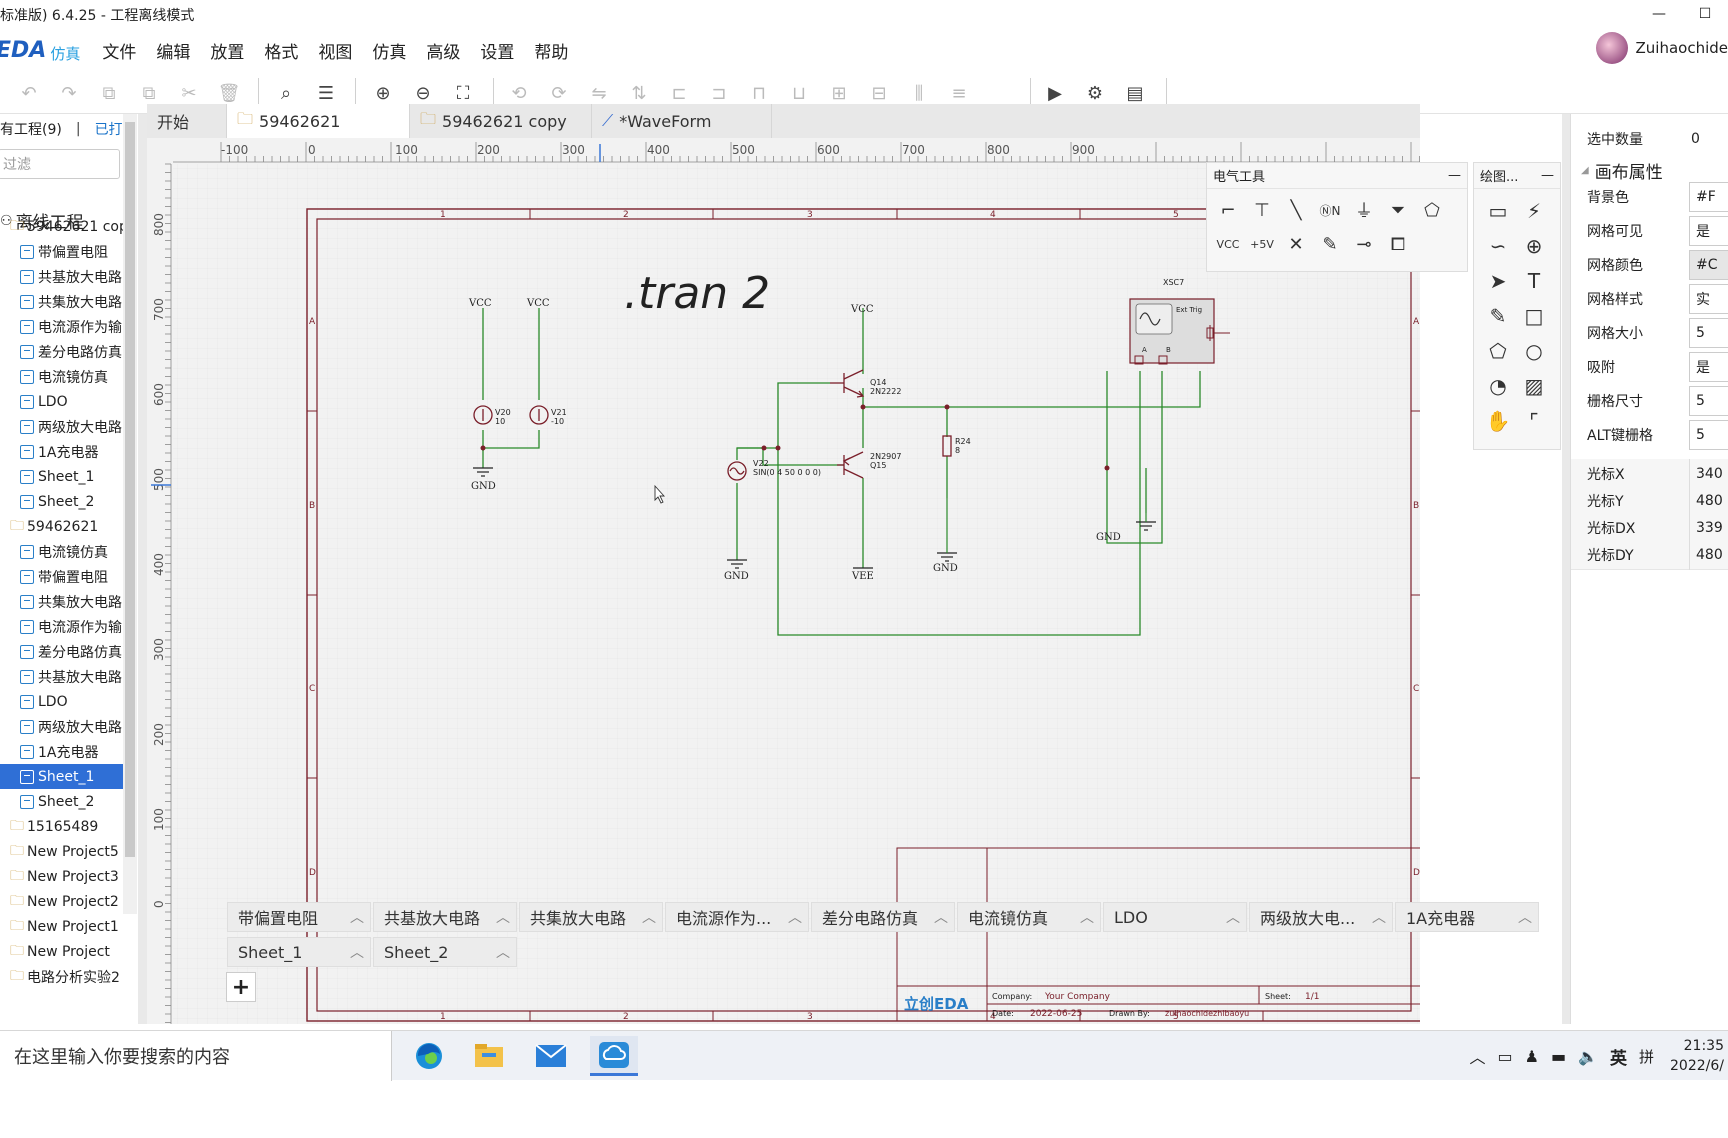 This screenshot has width=1728, height=1138. Describe the element at coordinates (318, 121) in the screenshot. I see `tab-project: 🗀59462621` at that location.